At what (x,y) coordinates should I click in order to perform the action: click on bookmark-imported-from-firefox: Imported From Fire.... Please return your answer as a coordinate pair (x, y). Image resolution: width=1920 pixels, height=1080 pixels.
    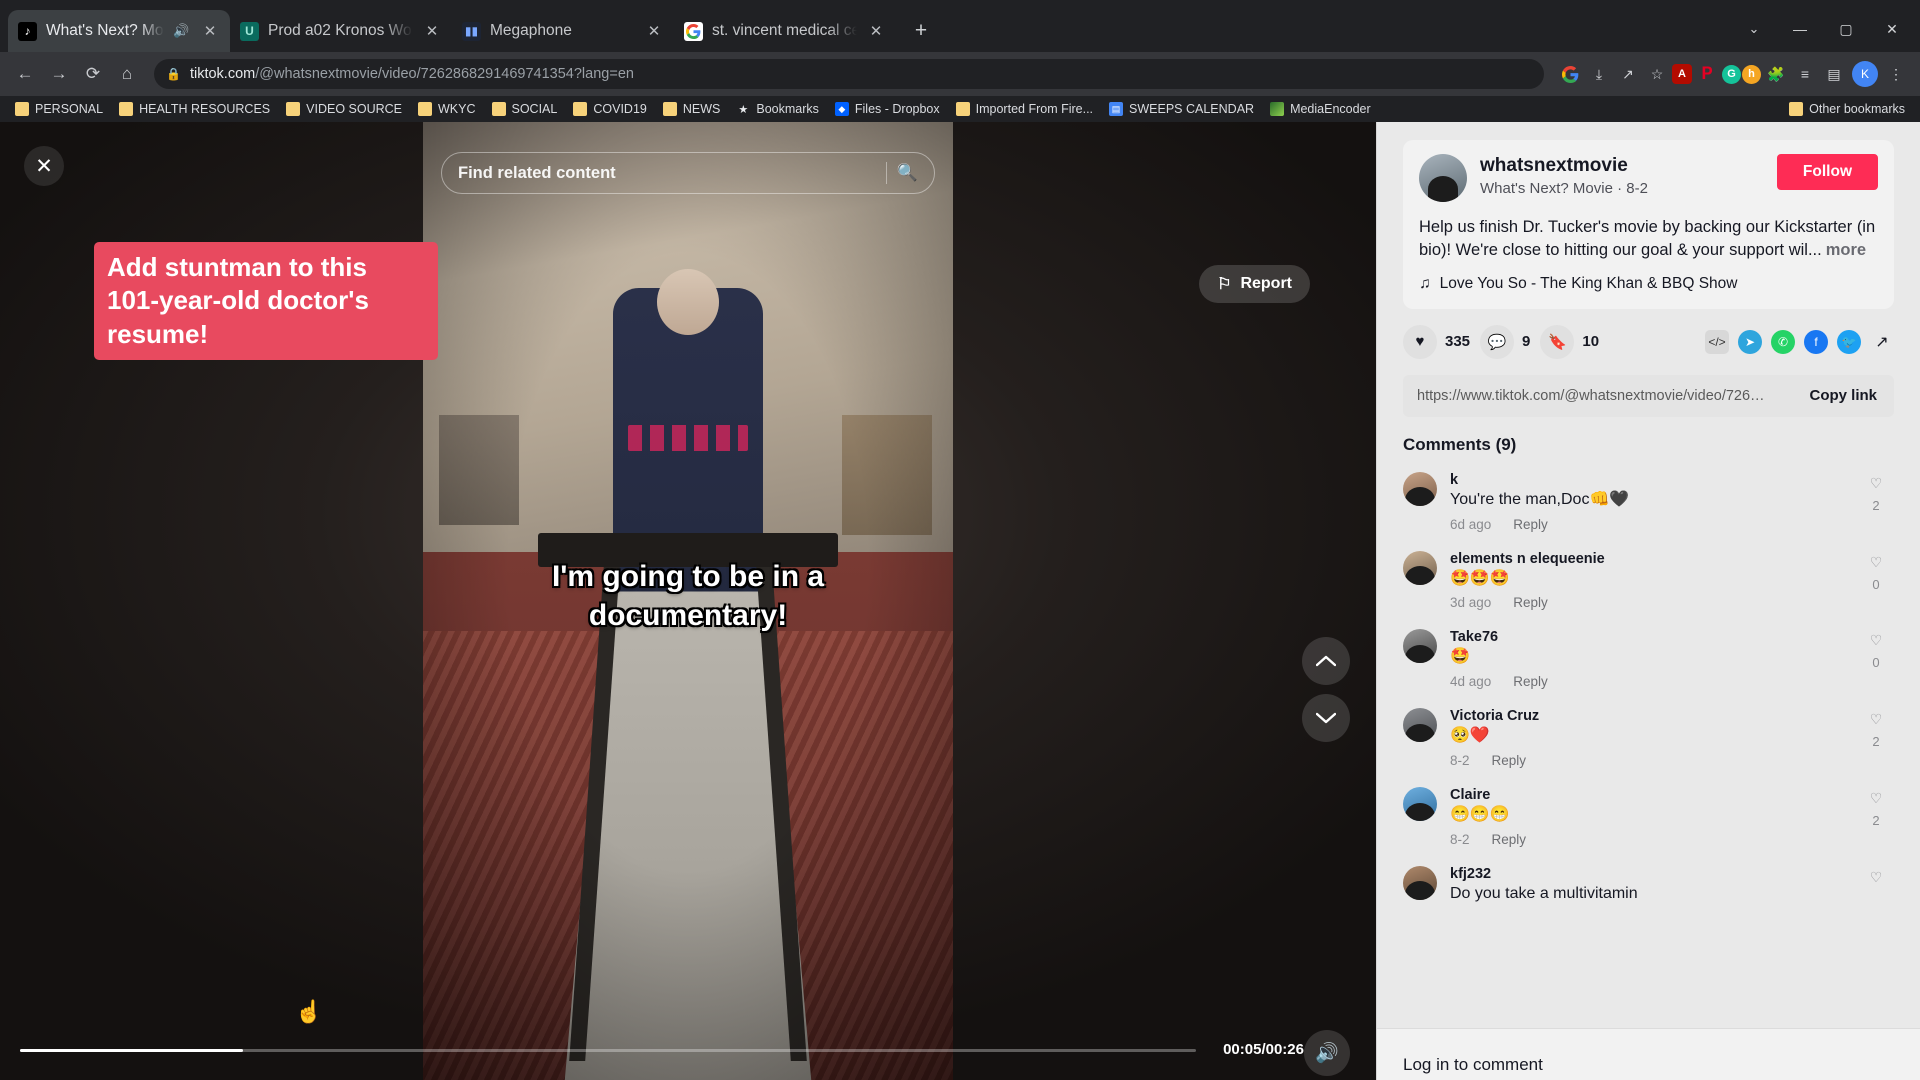
    Looking at the image, I should click on (1024, 109).